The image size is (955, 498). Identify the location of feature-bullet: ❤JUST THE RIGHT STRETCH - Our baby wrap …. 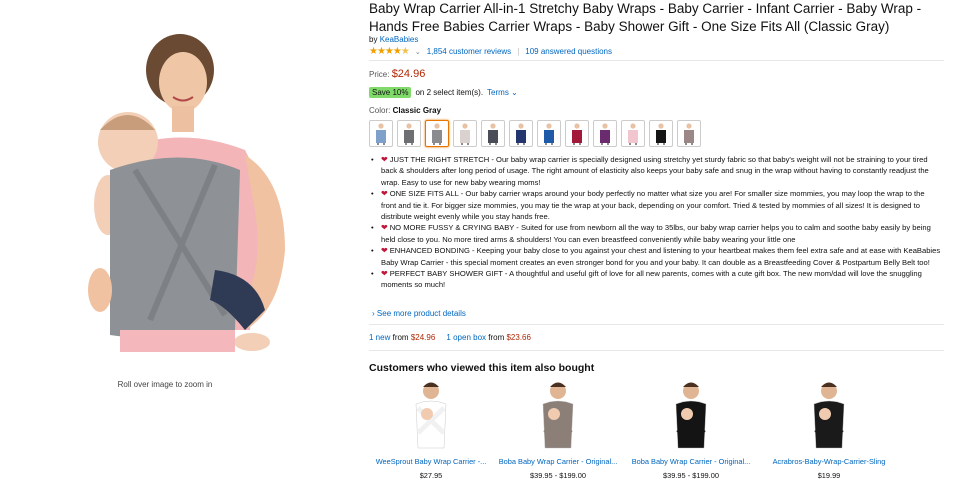
(655, 171).